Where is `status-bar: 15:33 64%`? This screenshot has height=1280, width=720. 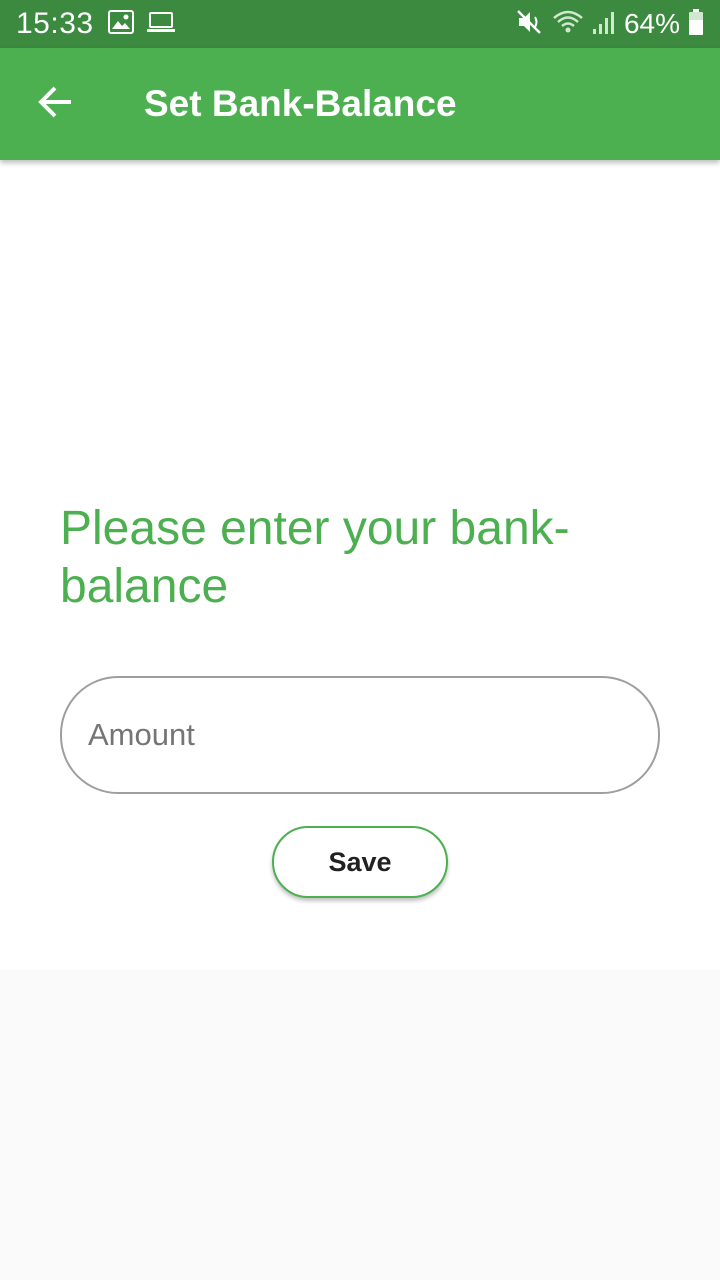 status-bar: 15:33 64% is located at coordinates (360, 24).